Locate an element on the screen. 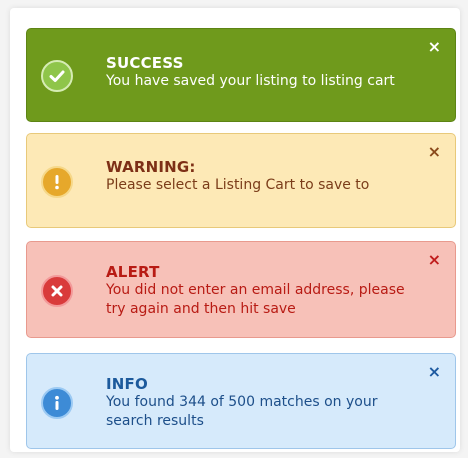 This screenshot has height=458, width=468. x-icon is located at coordinates (57, 291).